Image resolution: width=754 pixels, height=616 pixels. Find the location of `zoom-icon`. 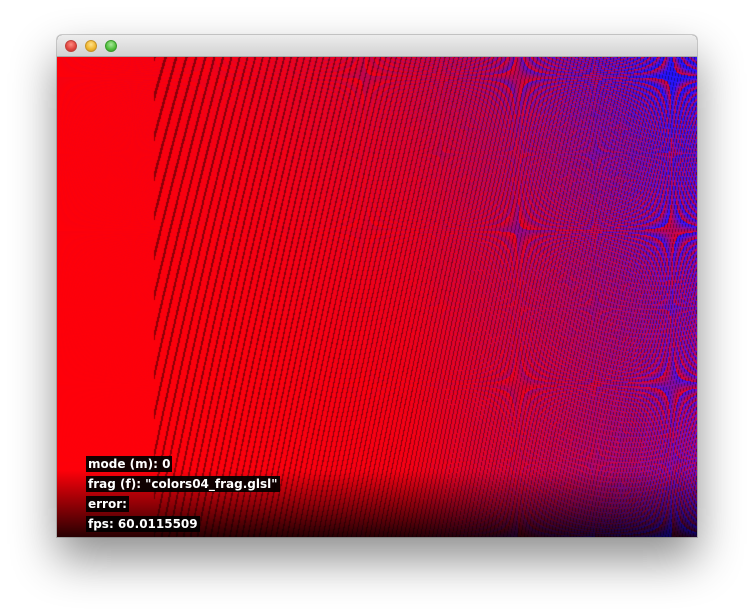

zoom-icon is located at coordinates (111, 46).